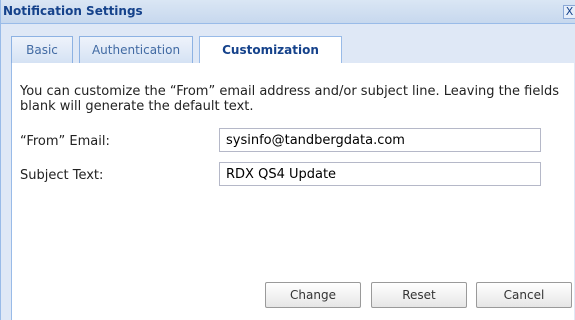  Describe the element at coordinates (313, 295) in the screenshot. I see `change-button: Change` at that location.